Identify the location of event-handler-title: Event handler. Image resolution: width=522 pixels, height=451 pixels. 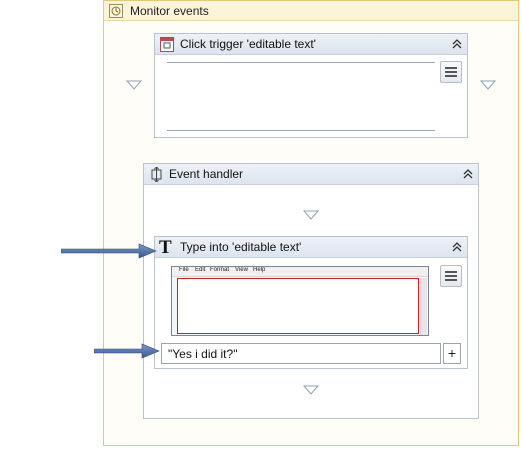
(206, 174).